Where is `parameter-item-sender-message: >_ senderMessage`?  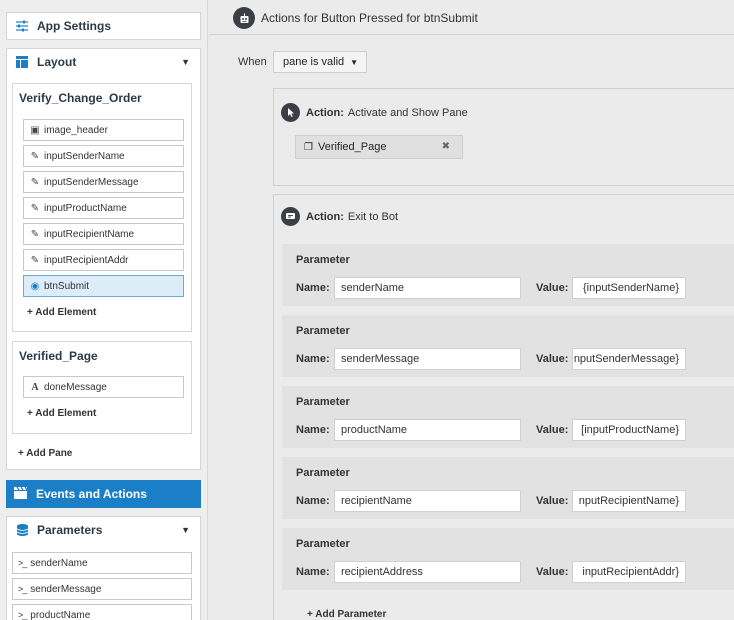 parameter-item-sender-message: >_ senderMessage is located at coordinates (102, 589).